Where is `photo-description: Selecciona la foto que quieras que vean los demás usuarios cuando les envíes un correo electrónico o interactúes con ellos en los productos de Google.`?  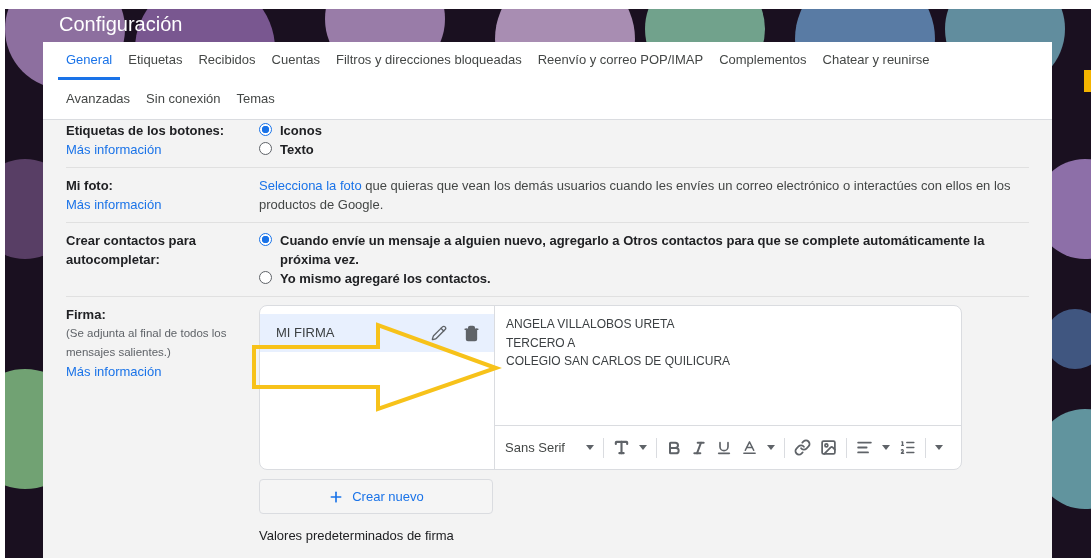
photo-description: Selecciona la foto que quieras que vean los demás usuarios cuando les envíes un correo electrónico o interactúes con ellos en los productos de Google. is located at coordinates (635, 195).